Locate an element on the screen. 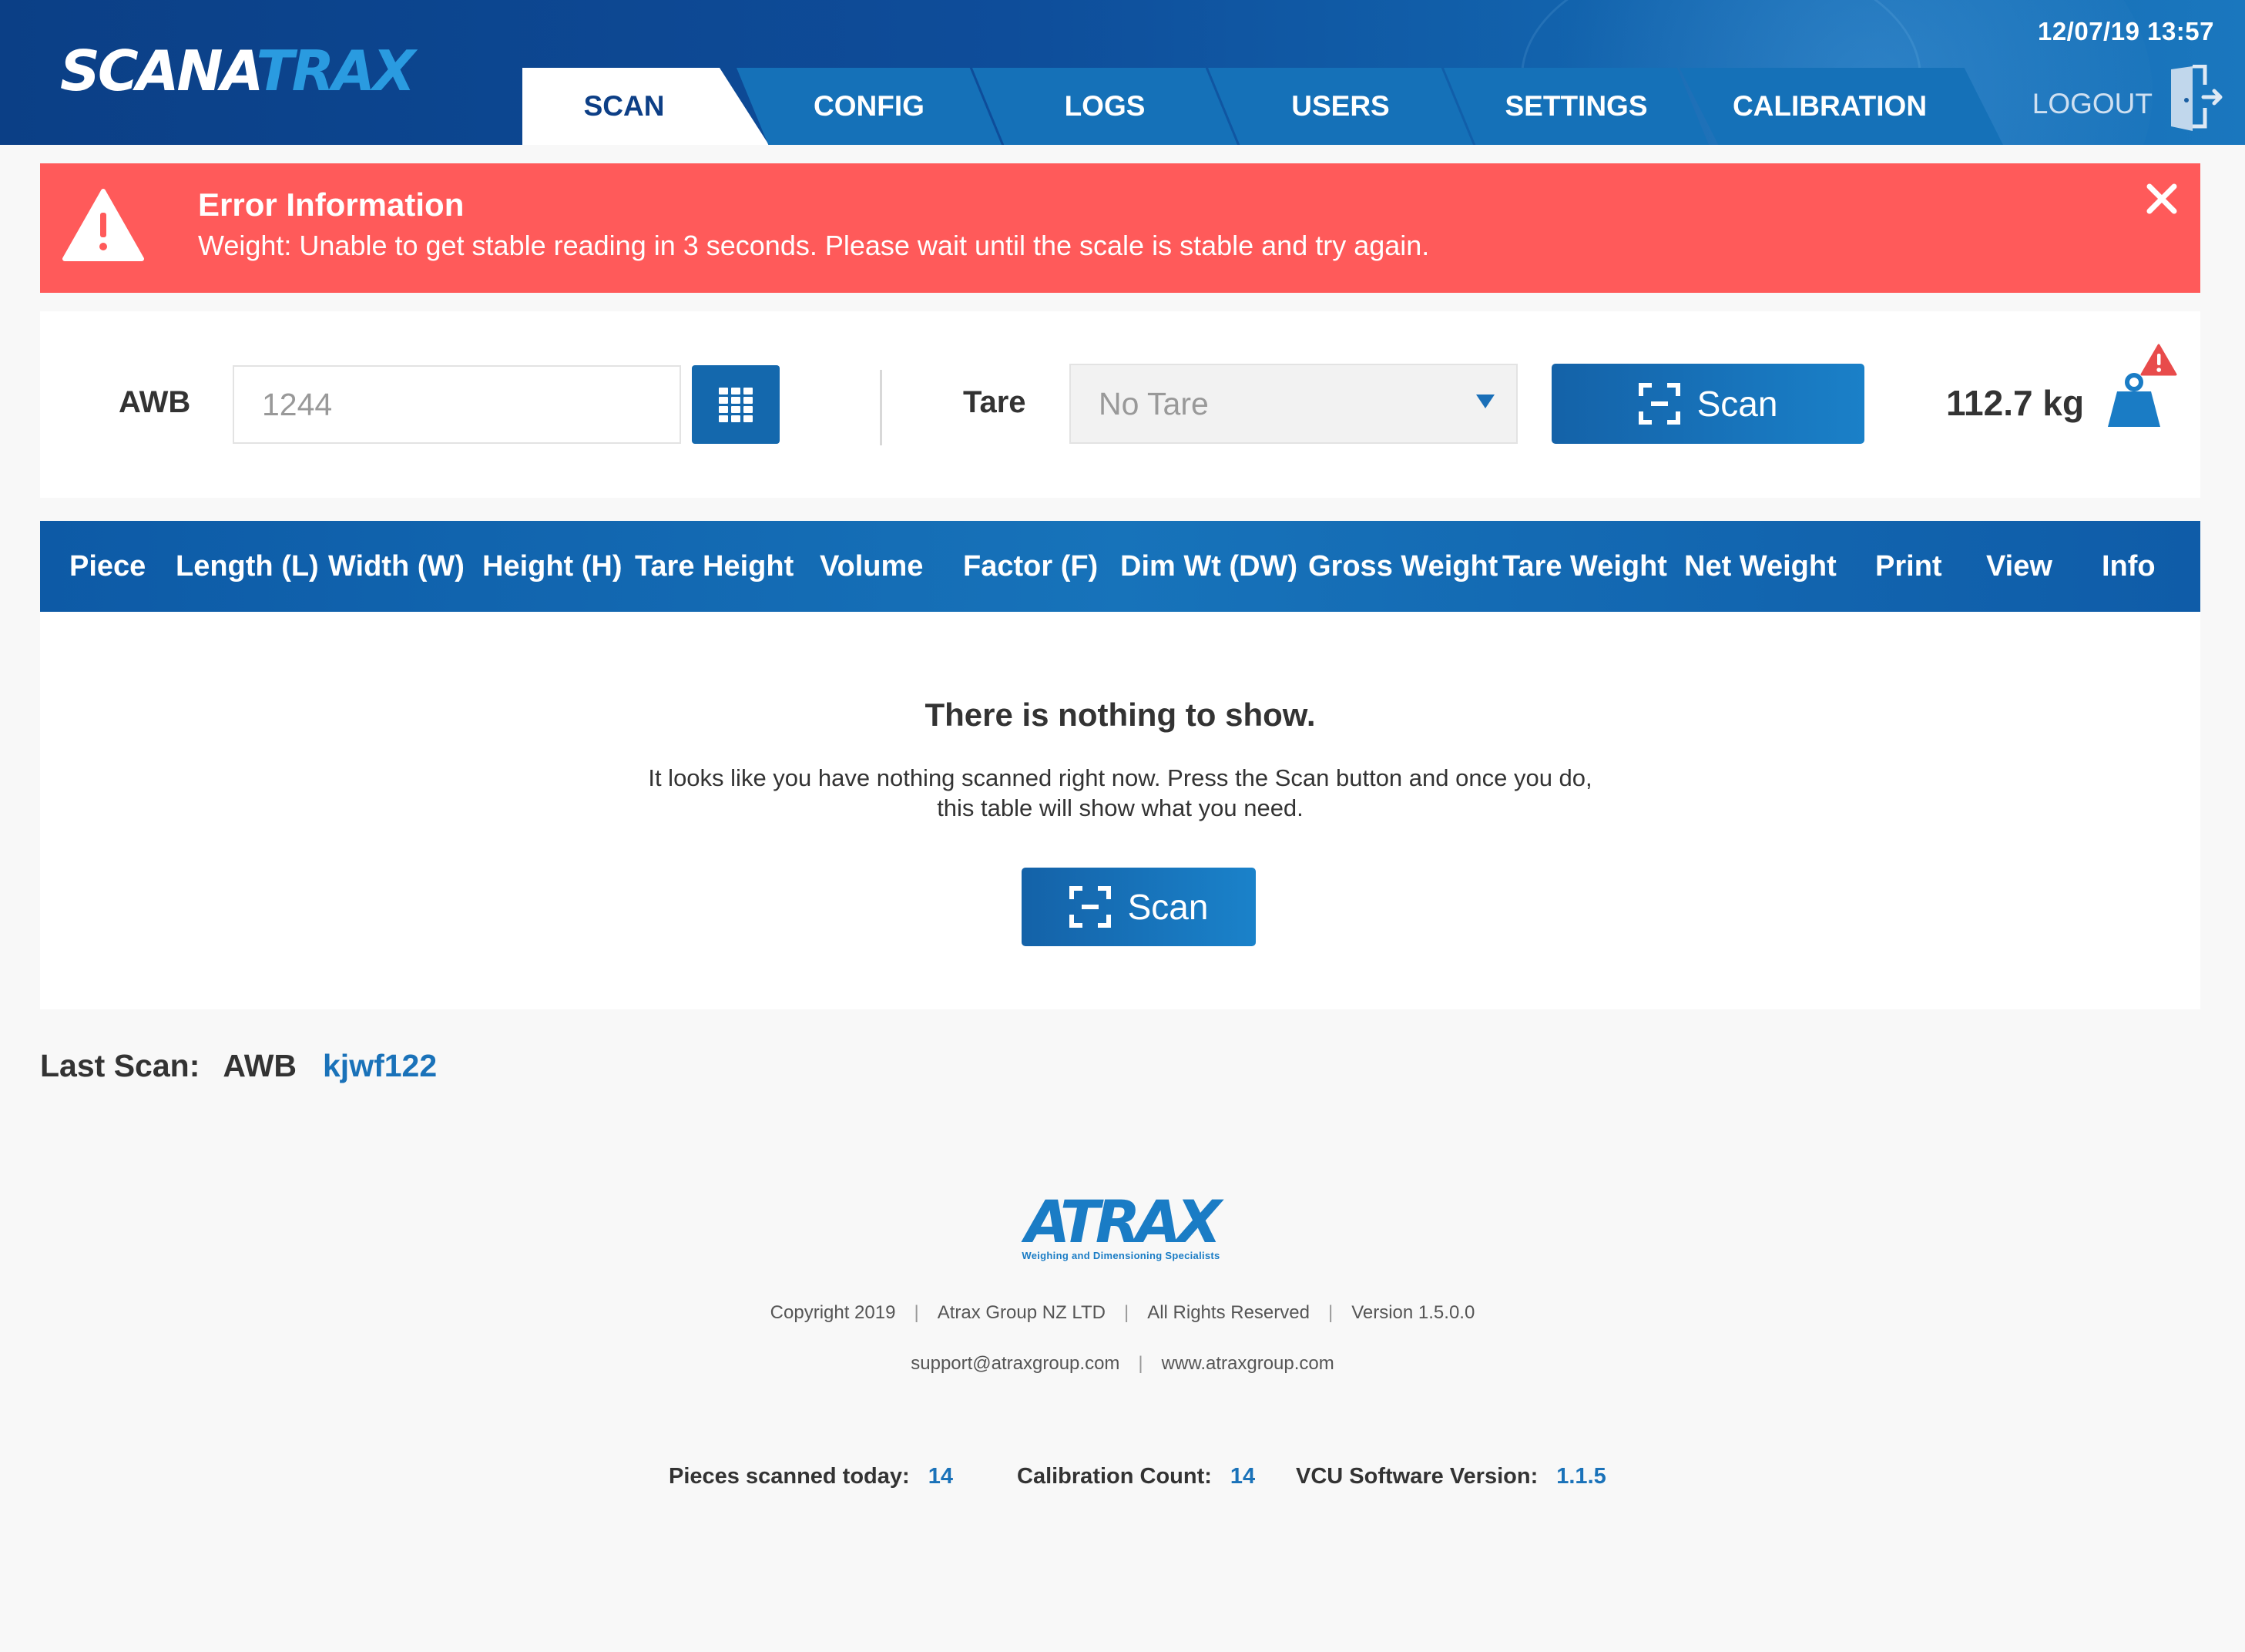 The height and width of the screenshot is (1652, 2245). stat-calibration-count: Calibration Count: 14 is located at coordinates (1136, 1477).